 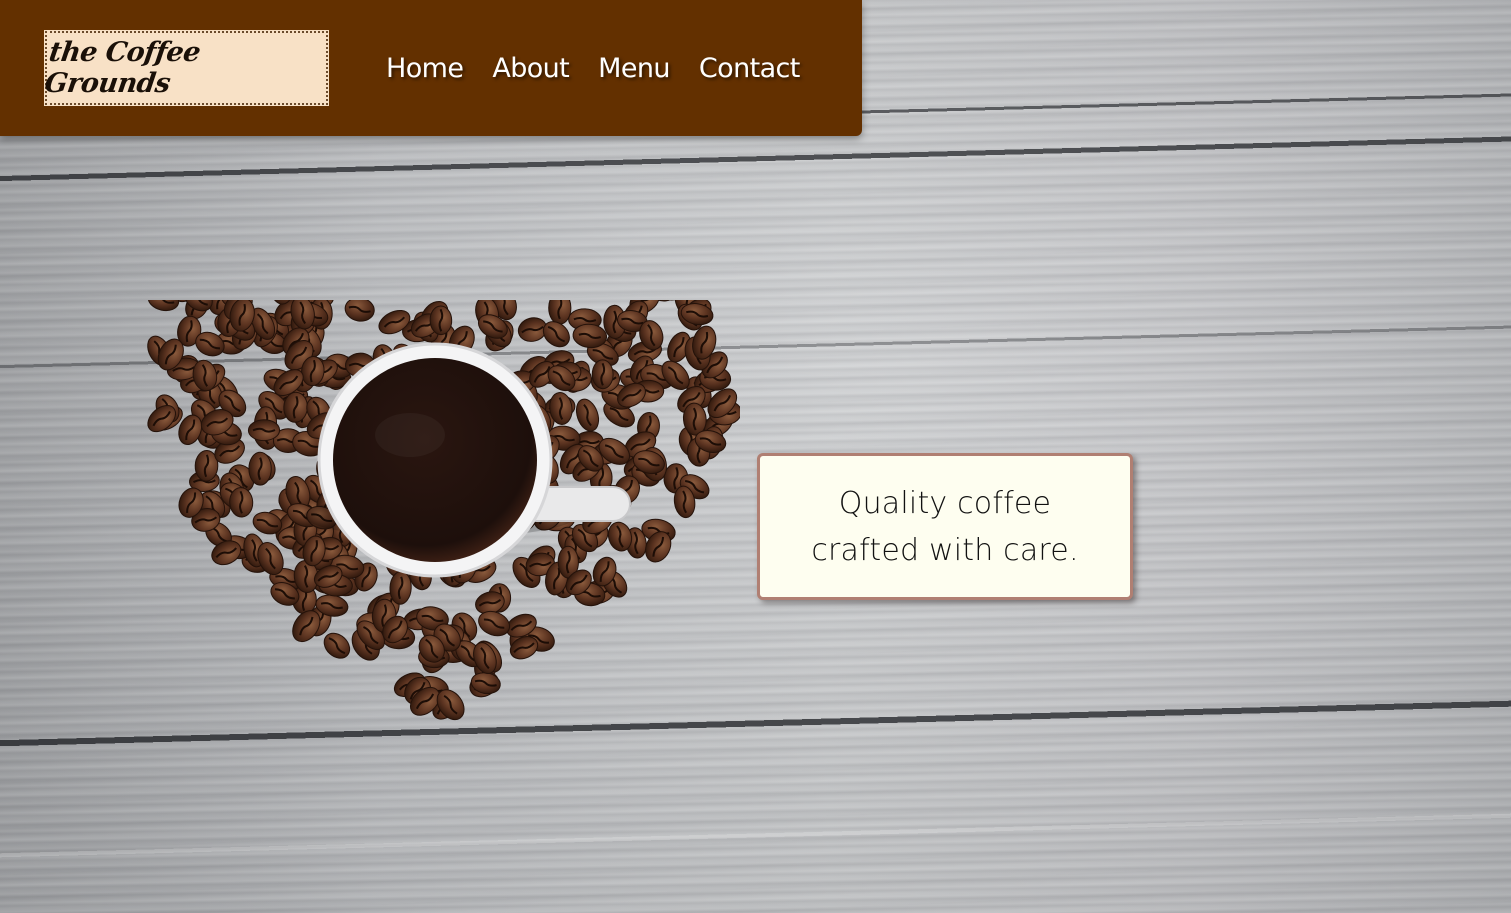 I want to click on site-logo: the Coffee Grounds, so click(x=185, y=68).